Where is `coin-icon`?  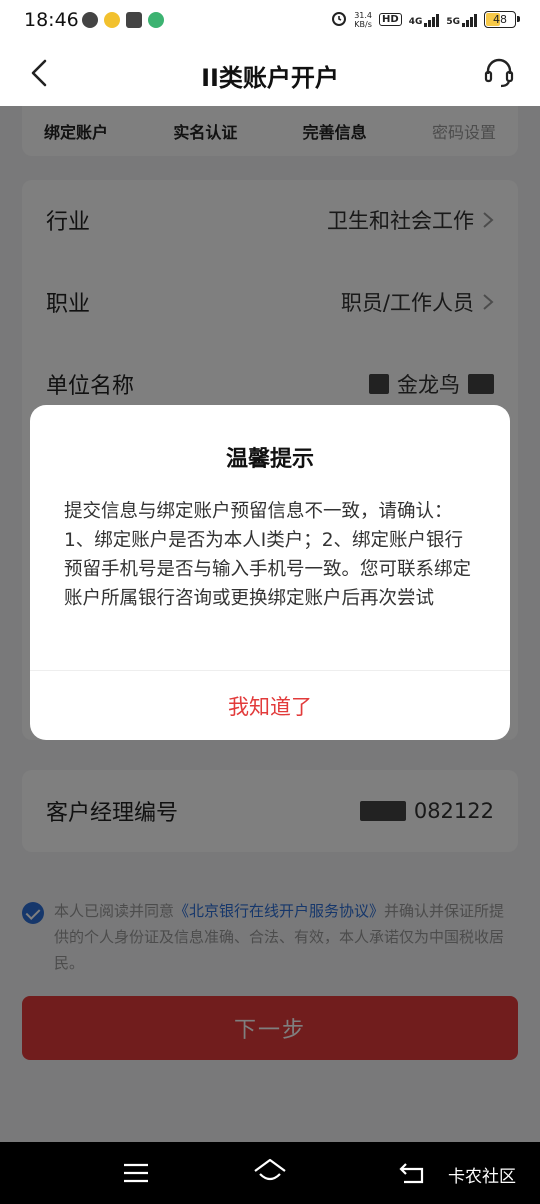 coin-icon is located at coordinates (112, 20).